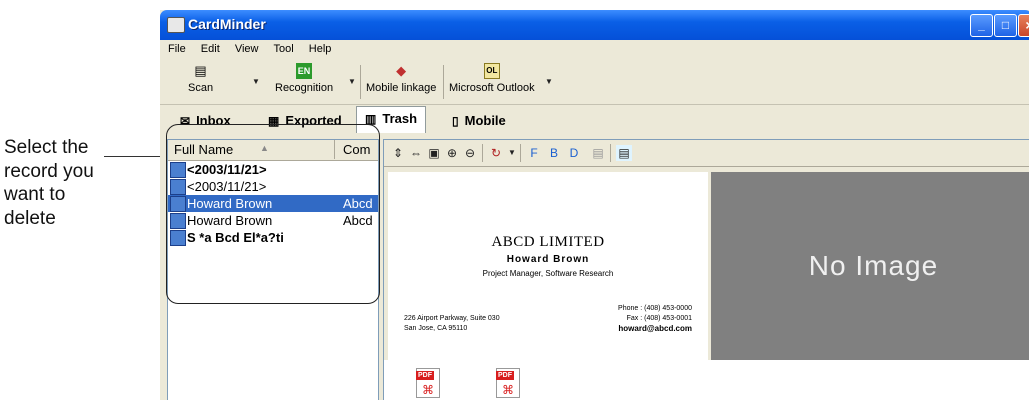  What do you see at coordinates (594, 119) in the screenshot?
I see `folder-tabs: ✉ Inbox ▦ Exported ▥ Trash ▯ Mobile` at bounding box center [594, 119].